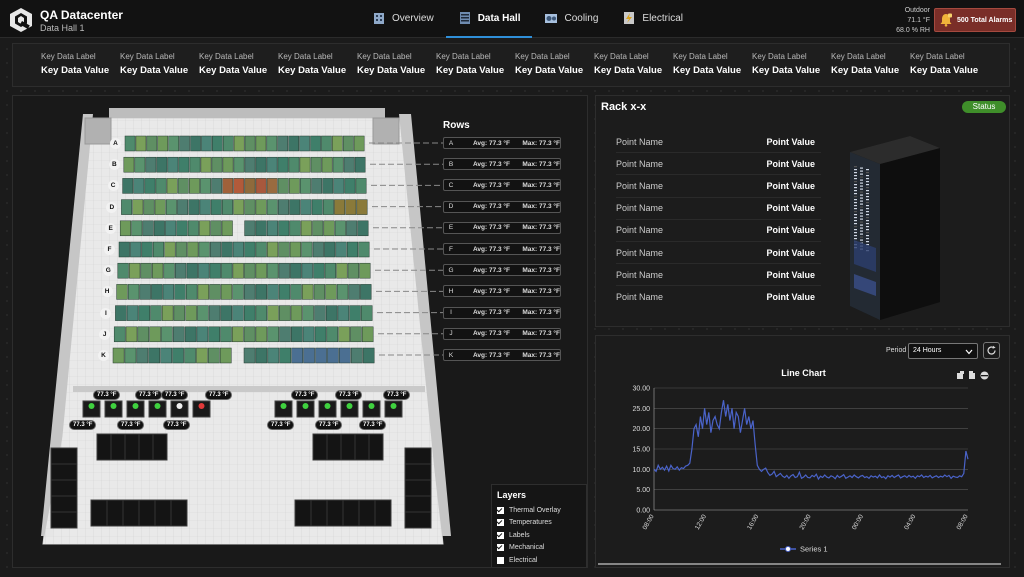  What do you see at coordinates (541, 270) in the screenshot?
I see `row-max-temp: Max: 77.3 °F` at bounding box center [541, 270].